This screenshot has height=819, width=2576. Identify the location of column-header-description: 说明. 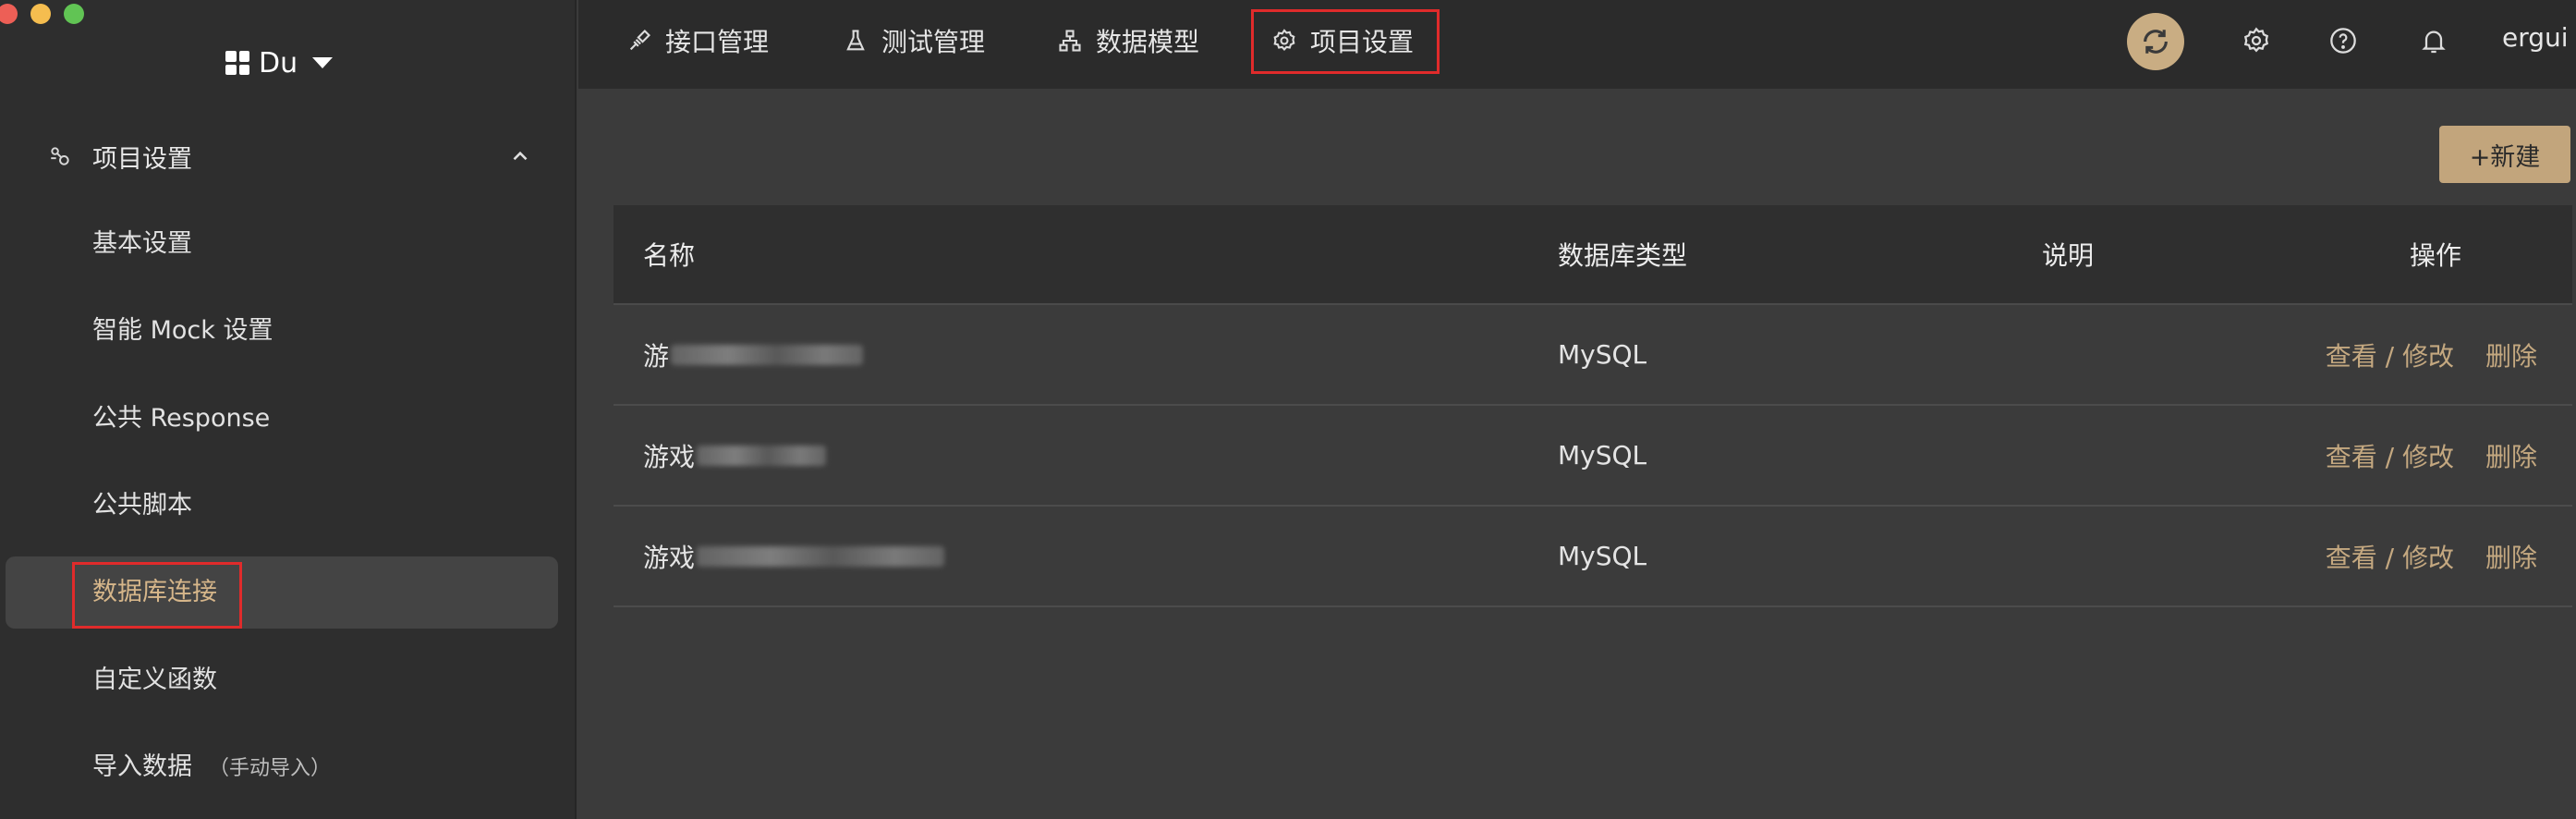
(2068, 255).